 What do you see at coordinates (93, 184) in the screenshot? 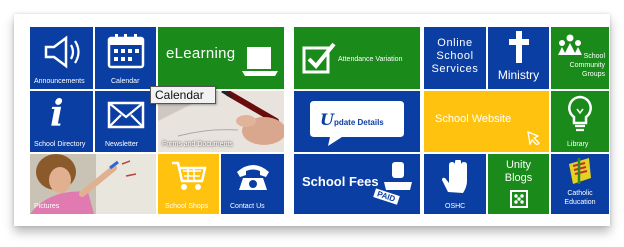
I see `pictures-tile: Pictures` at bounding box center [93, 184].